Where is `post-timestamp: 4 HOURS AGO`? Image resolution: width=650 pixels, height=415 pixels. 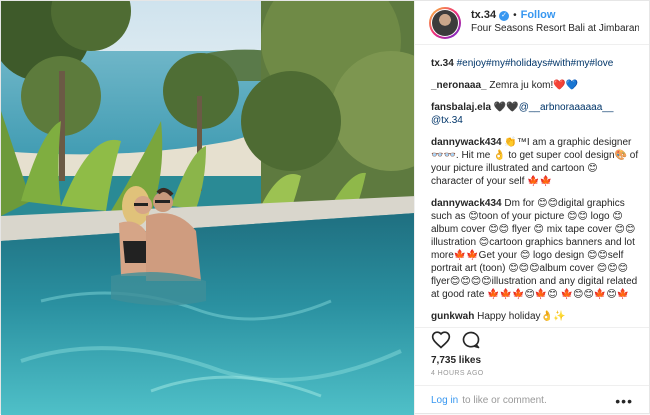
post-timestamp: 4 HOURS AGO is located at coordinates (457, 373).